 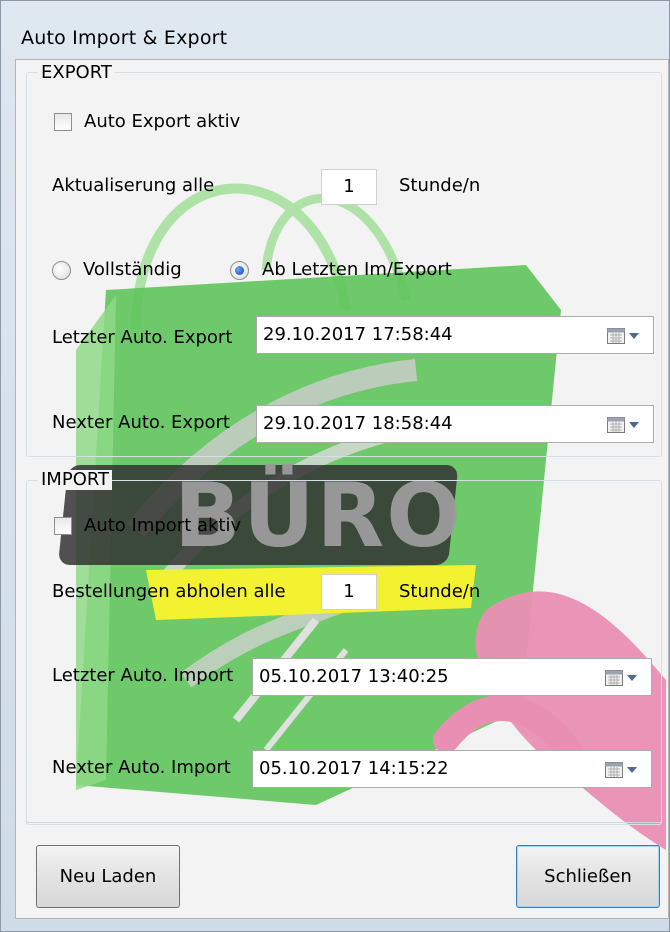 I want to click on last-import-value: 05.10.2017 13:40:25, so click(x=354, y=676).